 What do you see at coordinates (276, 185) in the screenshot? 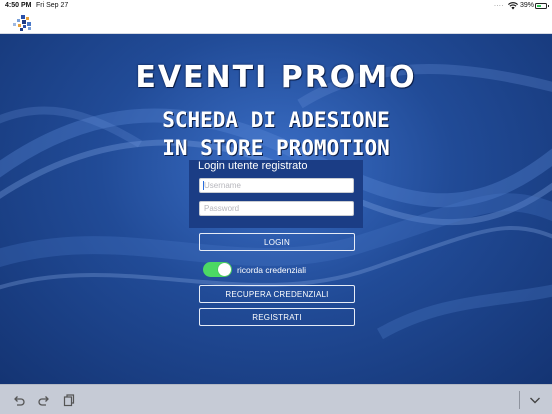
I see `username-input` at bounding box center [276, 185].